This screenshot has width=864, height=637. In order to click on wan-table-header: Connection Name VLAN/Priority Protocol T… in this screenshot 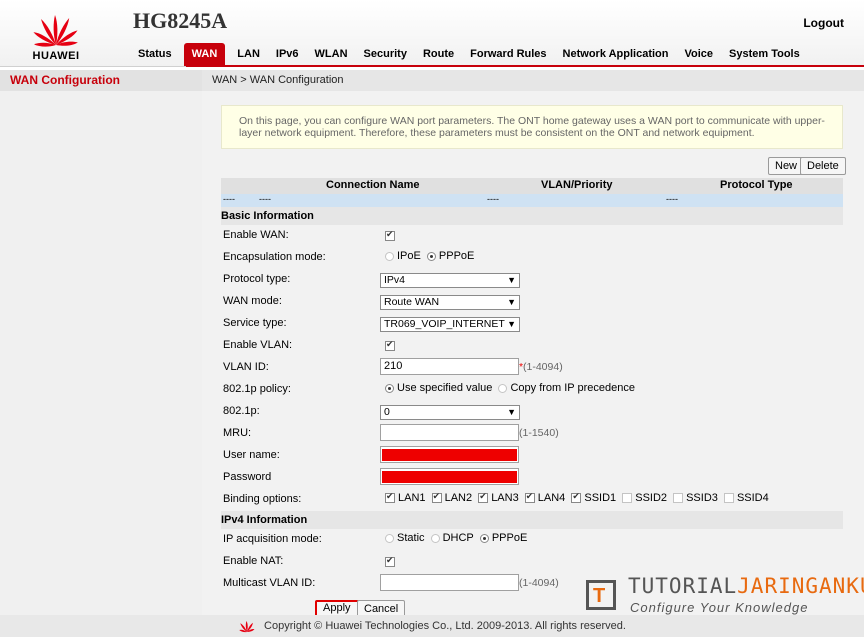, I will do `click(532, 186)`.